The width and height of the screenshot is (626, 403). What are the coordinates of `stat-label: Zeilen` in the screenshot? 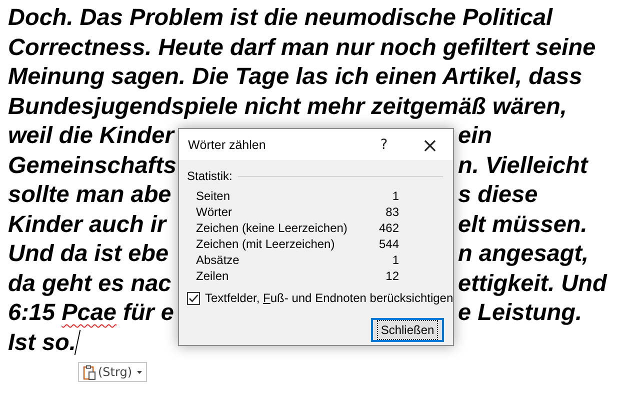 It's located at (213, 276).